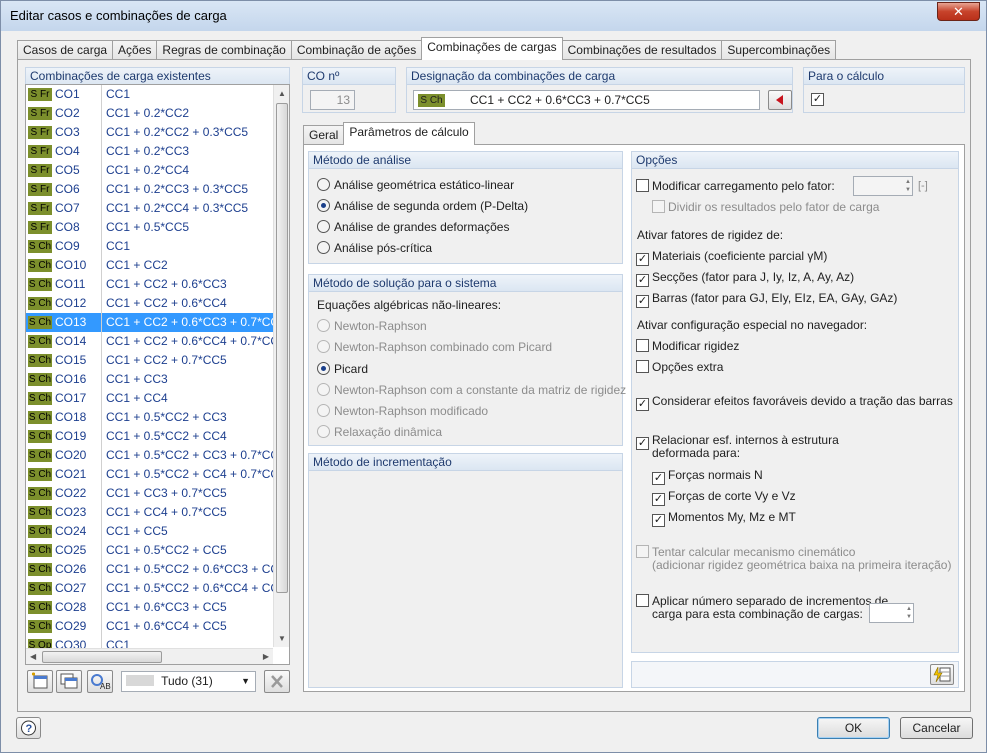 Image resolution: width=987 pixels, height=753 pixels. What do you see at coordinates (100, 681) in the screenshot?
I see `renumber-button: AB` at bounding box center [100, 681].